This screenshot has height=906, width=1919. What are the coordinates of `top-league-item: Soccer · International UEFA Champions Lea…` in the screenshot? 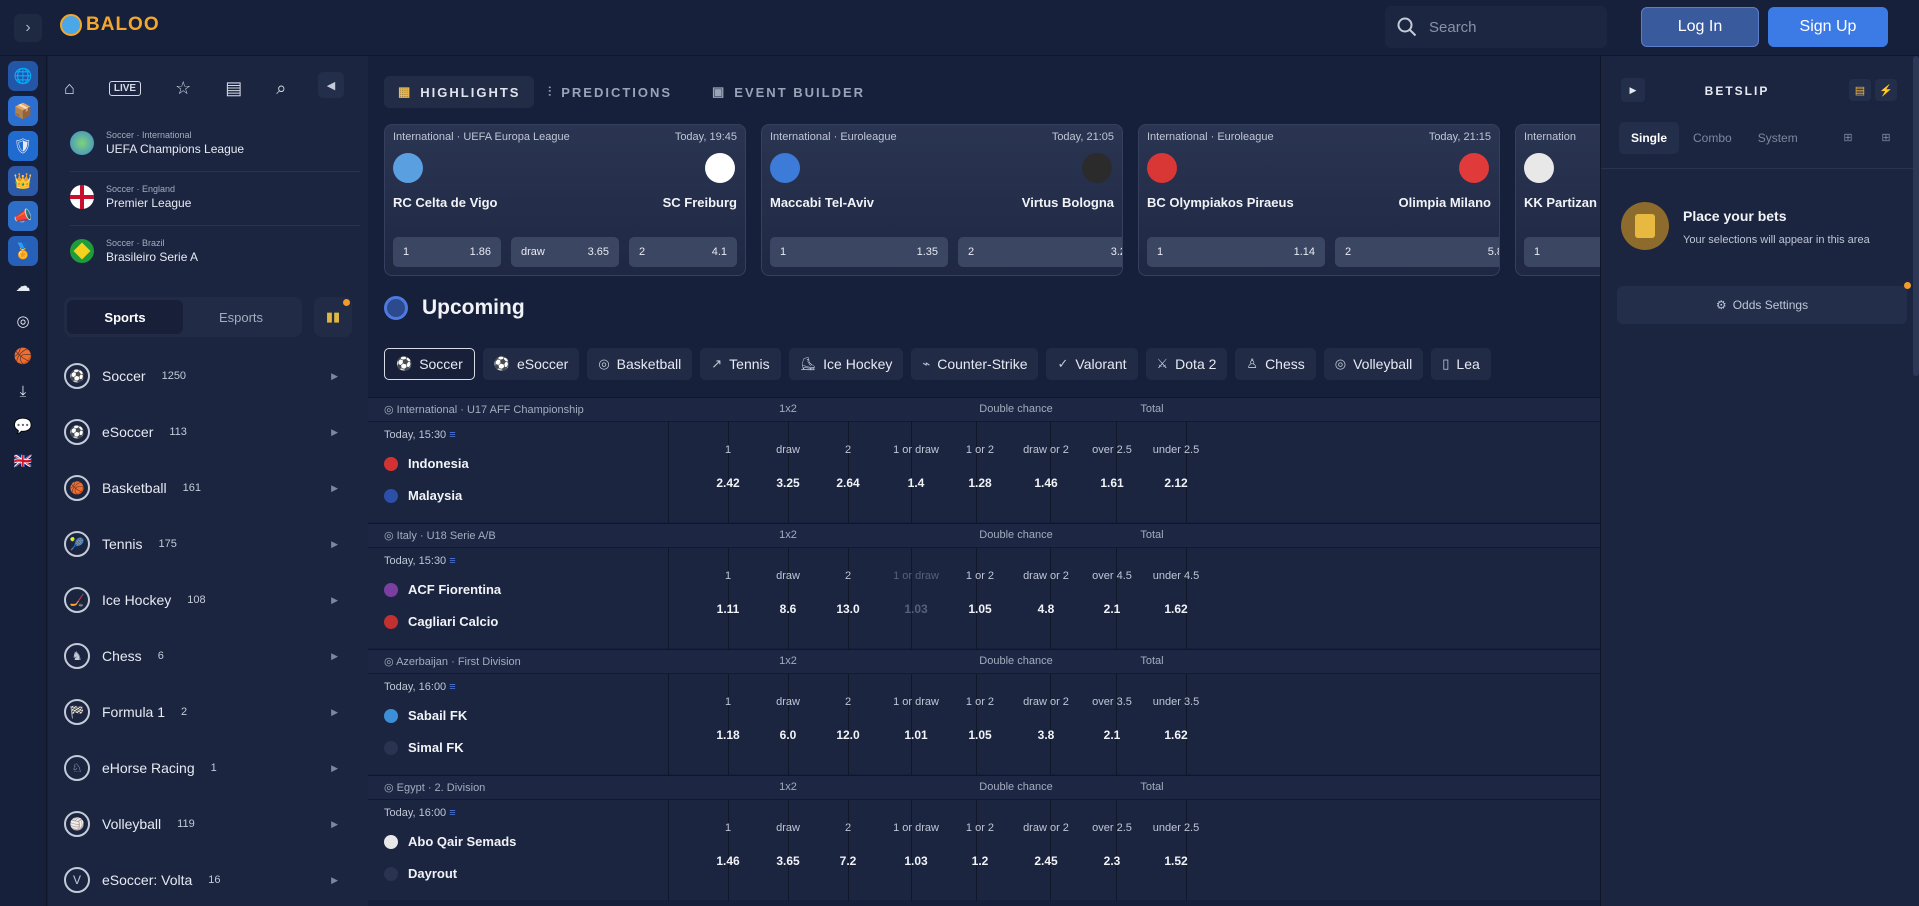 It's located at (215, 143).